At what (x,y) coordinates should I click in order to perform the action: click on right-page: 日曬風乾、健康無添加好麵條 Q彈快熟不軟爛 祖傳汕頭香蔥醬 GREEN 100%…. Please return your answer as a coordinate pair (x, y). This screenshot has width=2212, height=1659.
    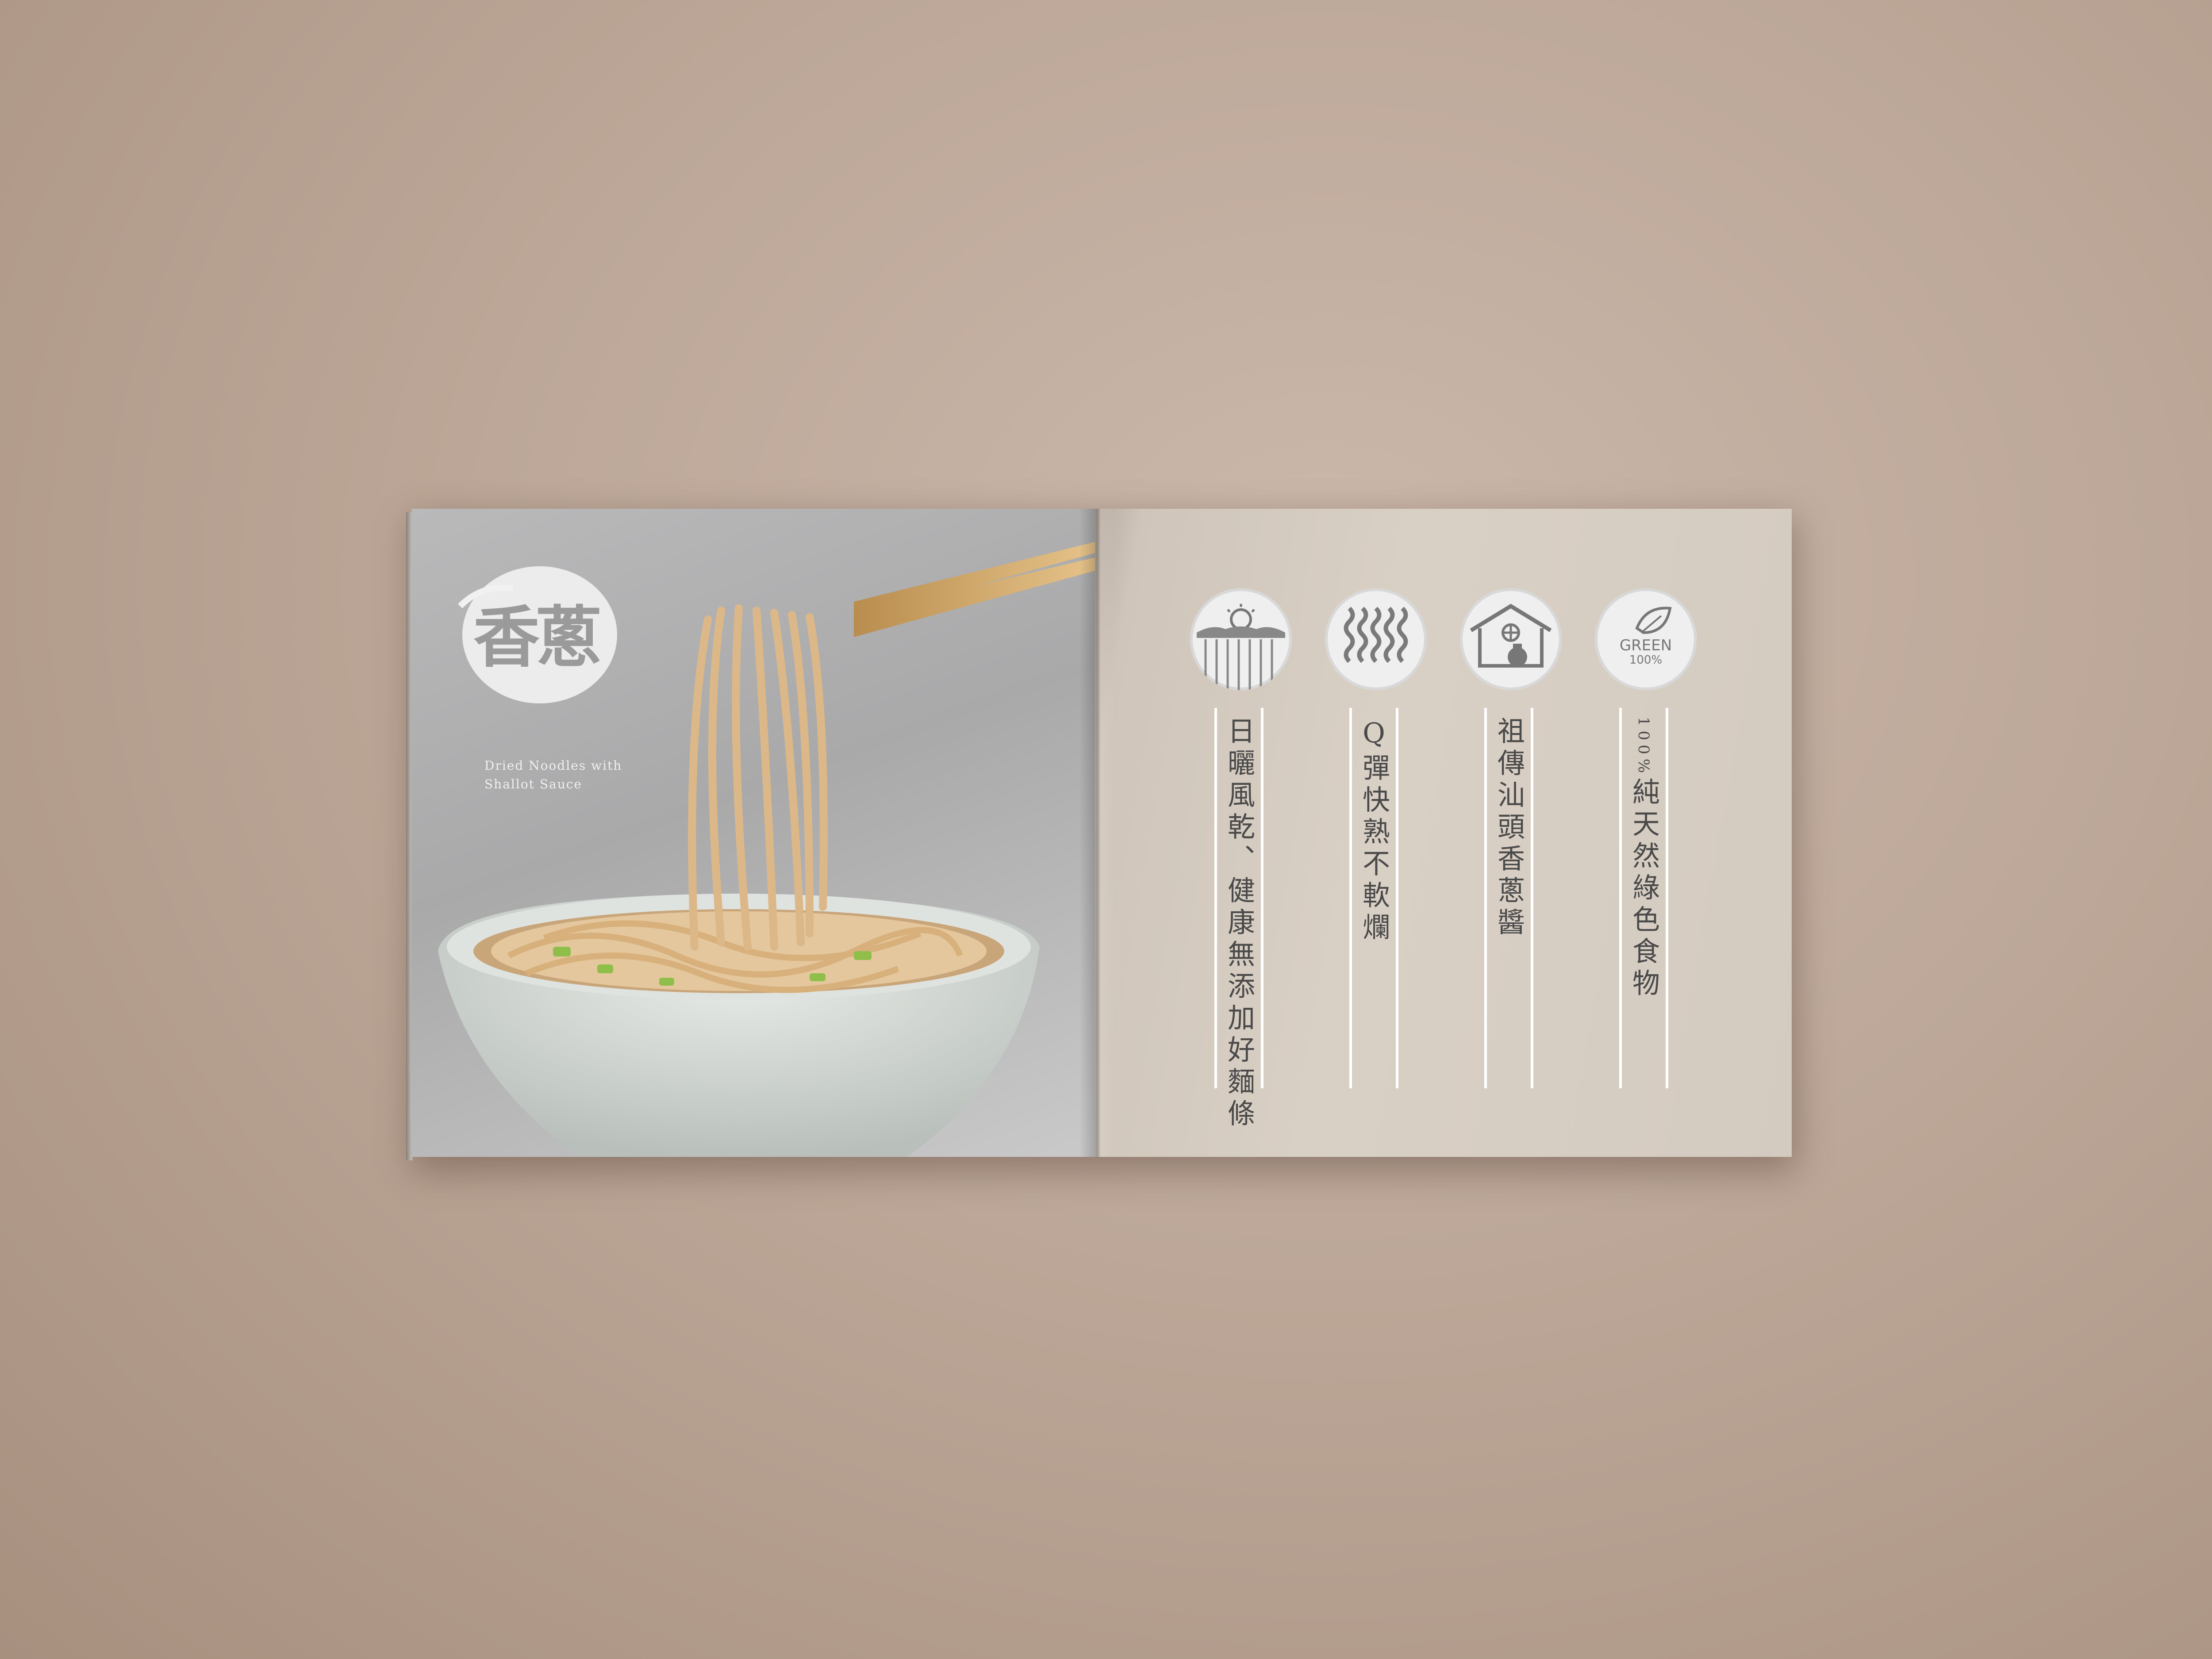
    Looking at the image, I should click on (1444, 833).